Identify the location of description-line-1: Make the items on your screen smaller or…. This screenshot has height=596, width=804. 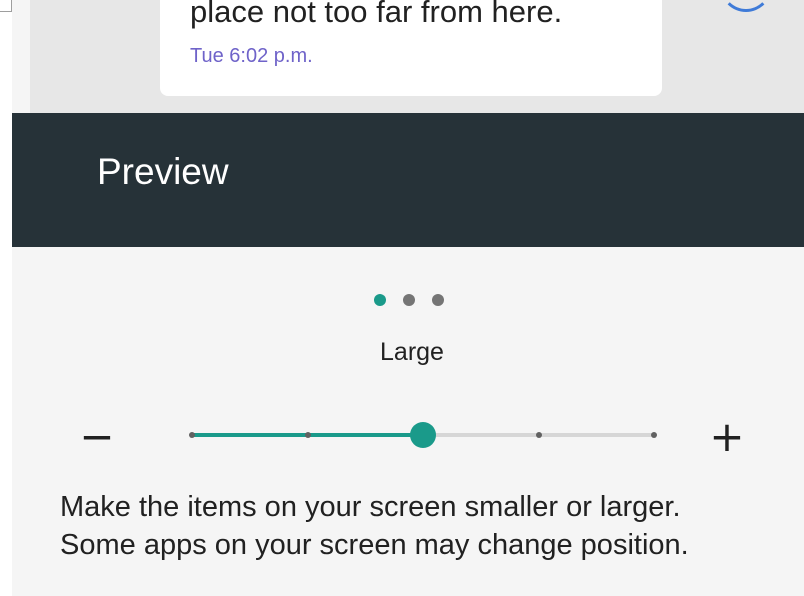
(370, 507).